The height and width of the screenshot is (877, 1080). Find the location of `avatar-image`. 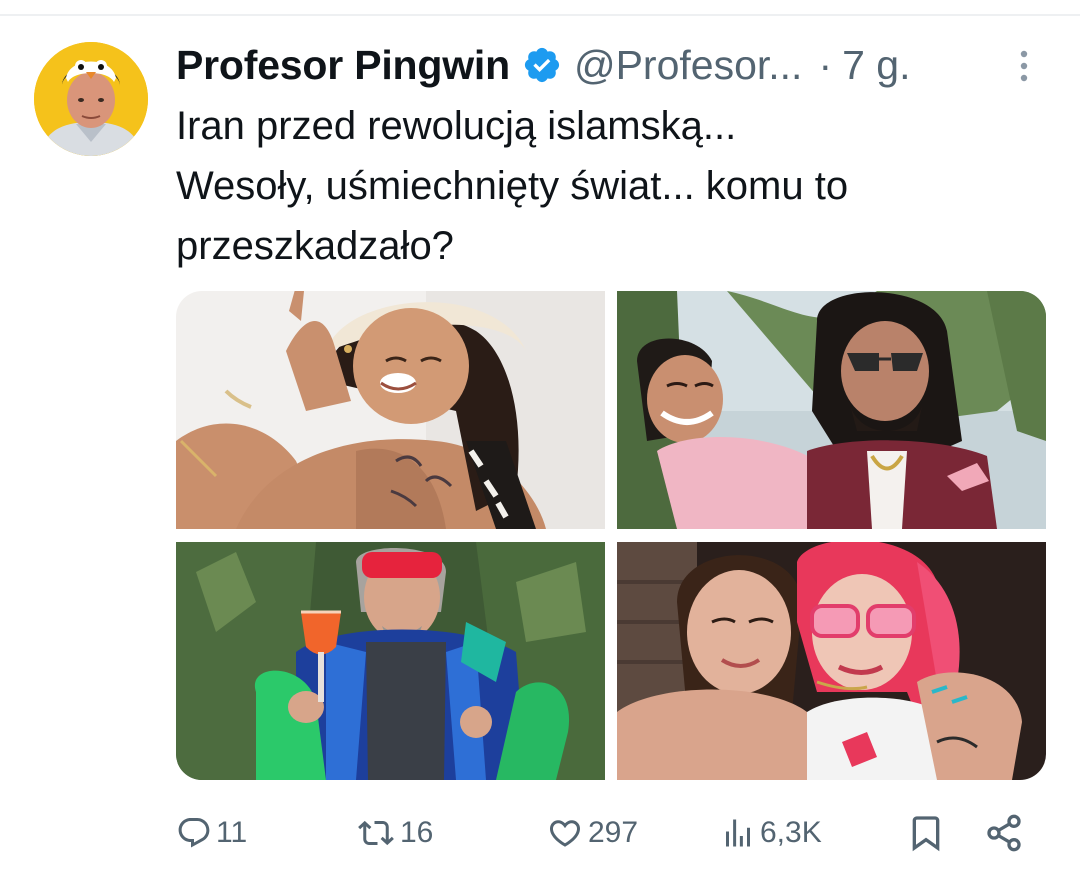

avatar-image is located at coordinates (91, 99).